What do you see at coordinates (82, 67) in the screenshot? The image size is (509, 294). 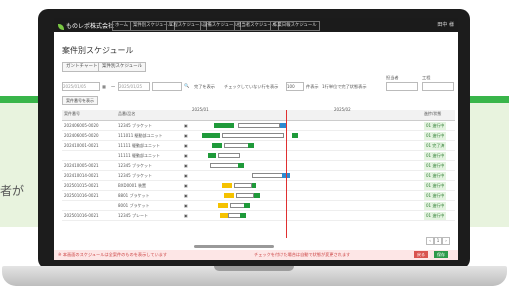 I see `gantt-chart-button: ガントチャート` at bounding box center [82, 67].